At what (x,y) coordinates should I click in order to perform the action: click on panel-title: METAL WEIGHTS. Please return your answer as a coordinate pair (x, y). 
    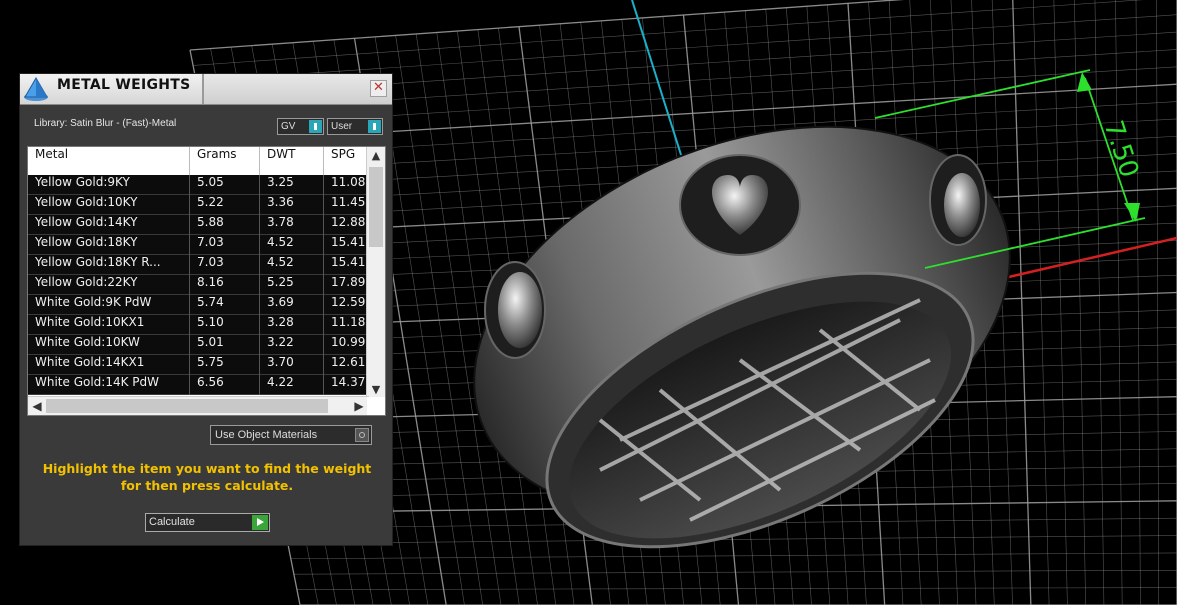
    Looking at the image, I should click on (124, 85).